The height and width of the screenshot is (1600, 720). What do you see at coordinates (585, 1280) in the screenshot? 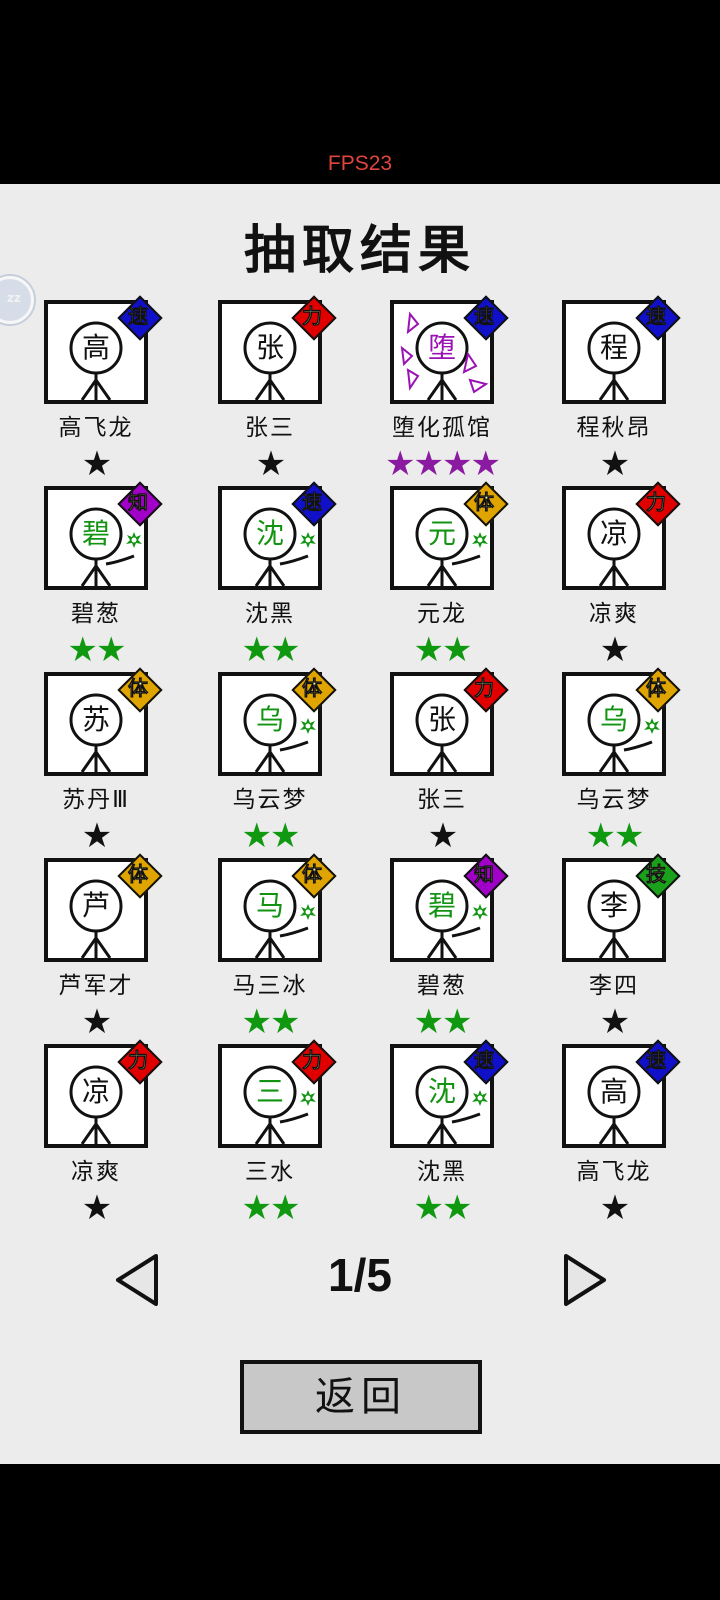
I see `next-page-icon` at bounding box center [585, 1280].